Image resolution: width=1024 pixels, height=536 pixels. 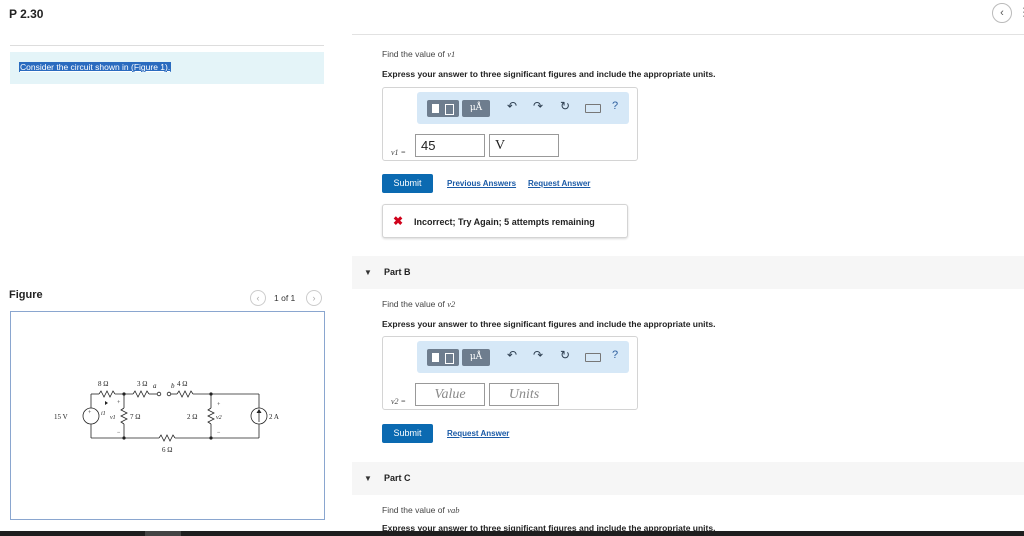 What do you see at coordinates (142, 384) in the screenshot?
I see `label-r2: 3 Ω` at bounding box center [142, 384].